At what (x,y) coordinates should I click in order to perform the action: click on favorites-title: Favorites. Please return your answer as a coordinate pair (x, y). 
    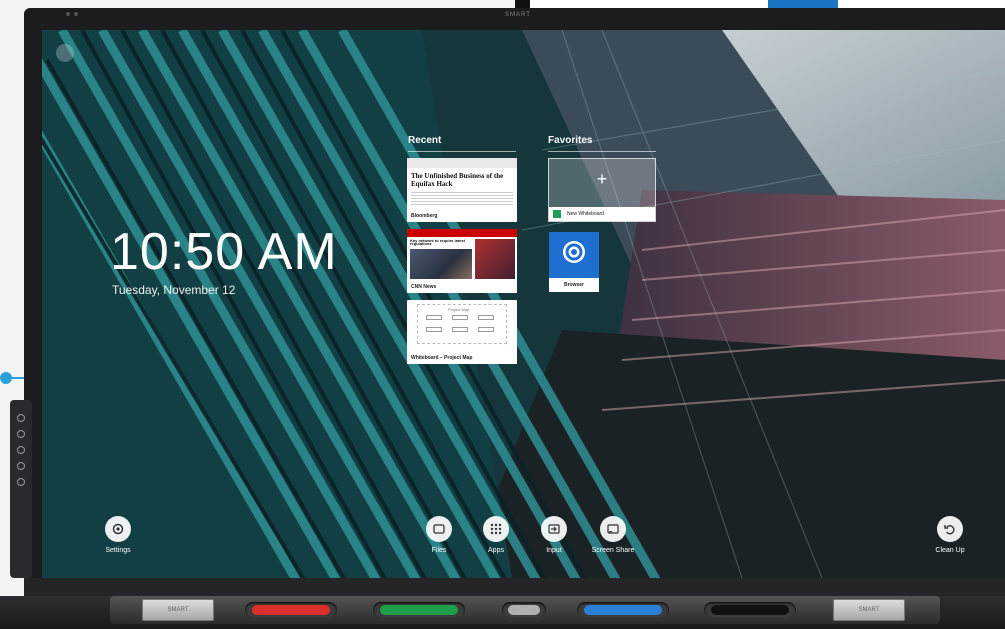
    Looking at the image, I should click on (570, 140).